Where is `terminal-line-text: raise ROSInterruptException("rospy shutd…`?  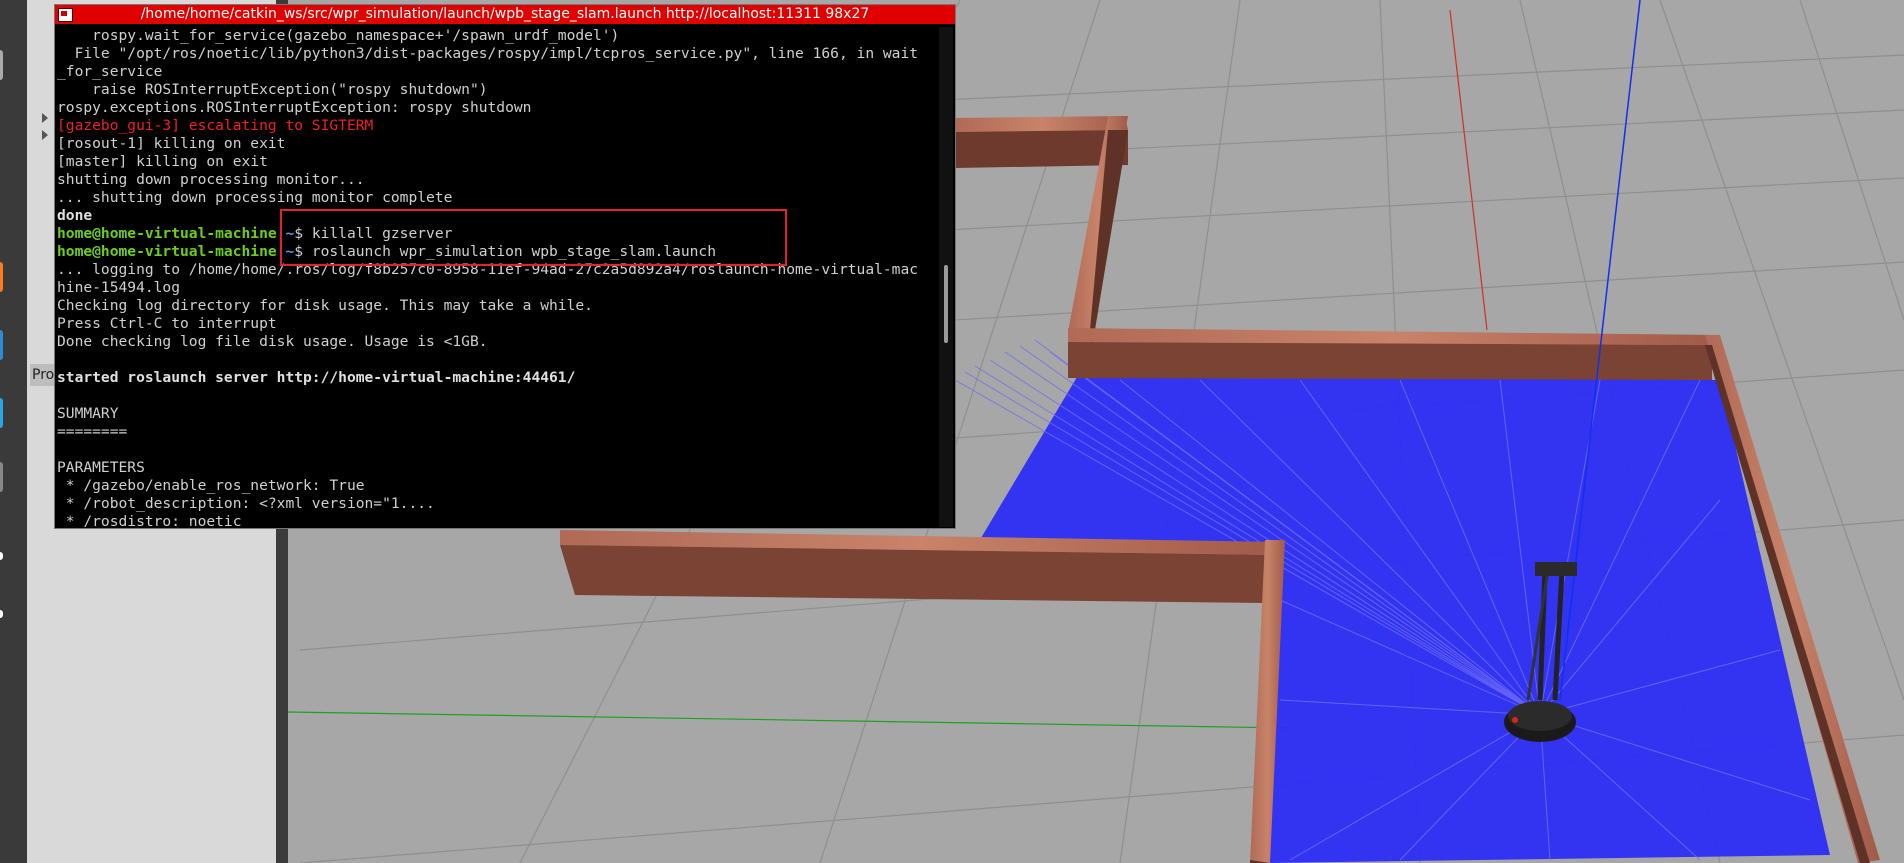 terminal-line-text: raise ROSInterruptException("rospy shutd… is located at coordinates (272, 89).